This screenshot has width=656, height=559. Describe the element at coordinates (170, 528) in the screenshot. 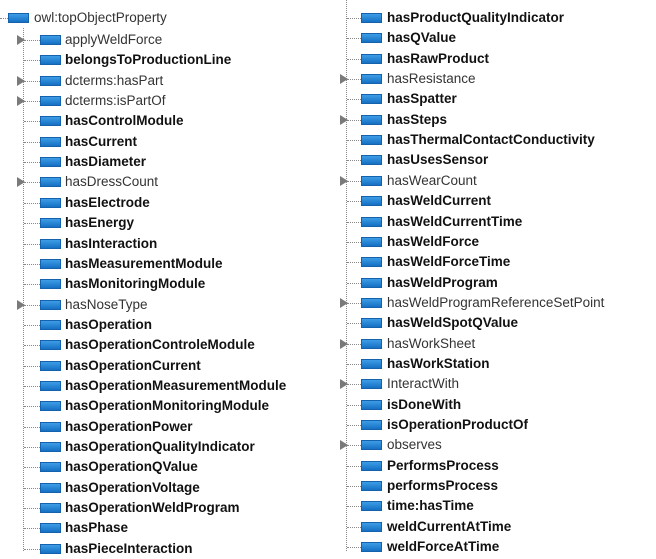

I see `tree-node: hasPhase` at that location.